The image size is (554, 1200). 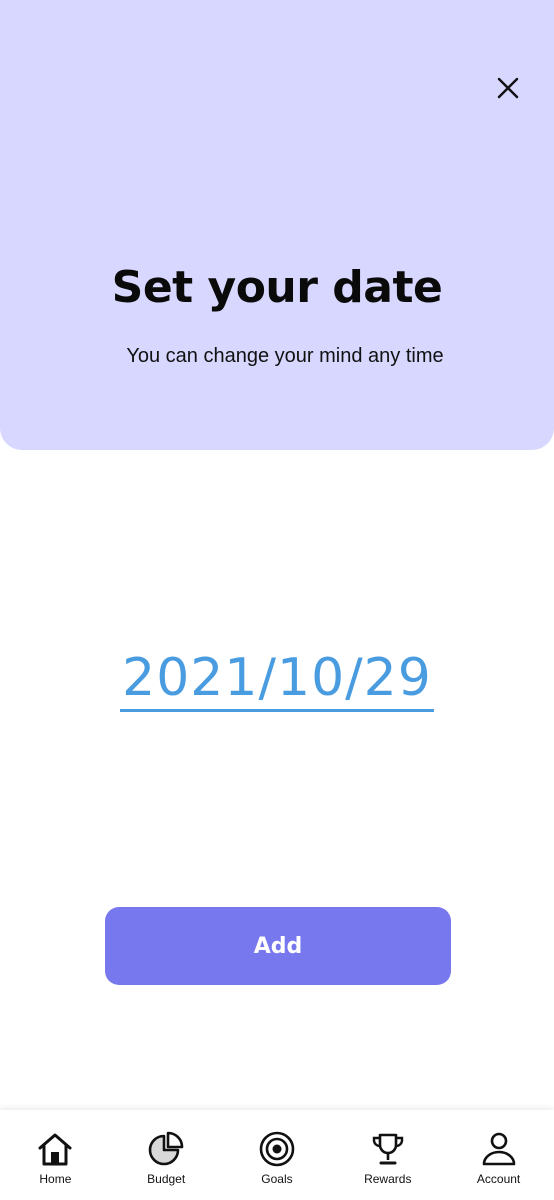 I want to click on nav-item-home: Home, so click(x=55, y=1158).